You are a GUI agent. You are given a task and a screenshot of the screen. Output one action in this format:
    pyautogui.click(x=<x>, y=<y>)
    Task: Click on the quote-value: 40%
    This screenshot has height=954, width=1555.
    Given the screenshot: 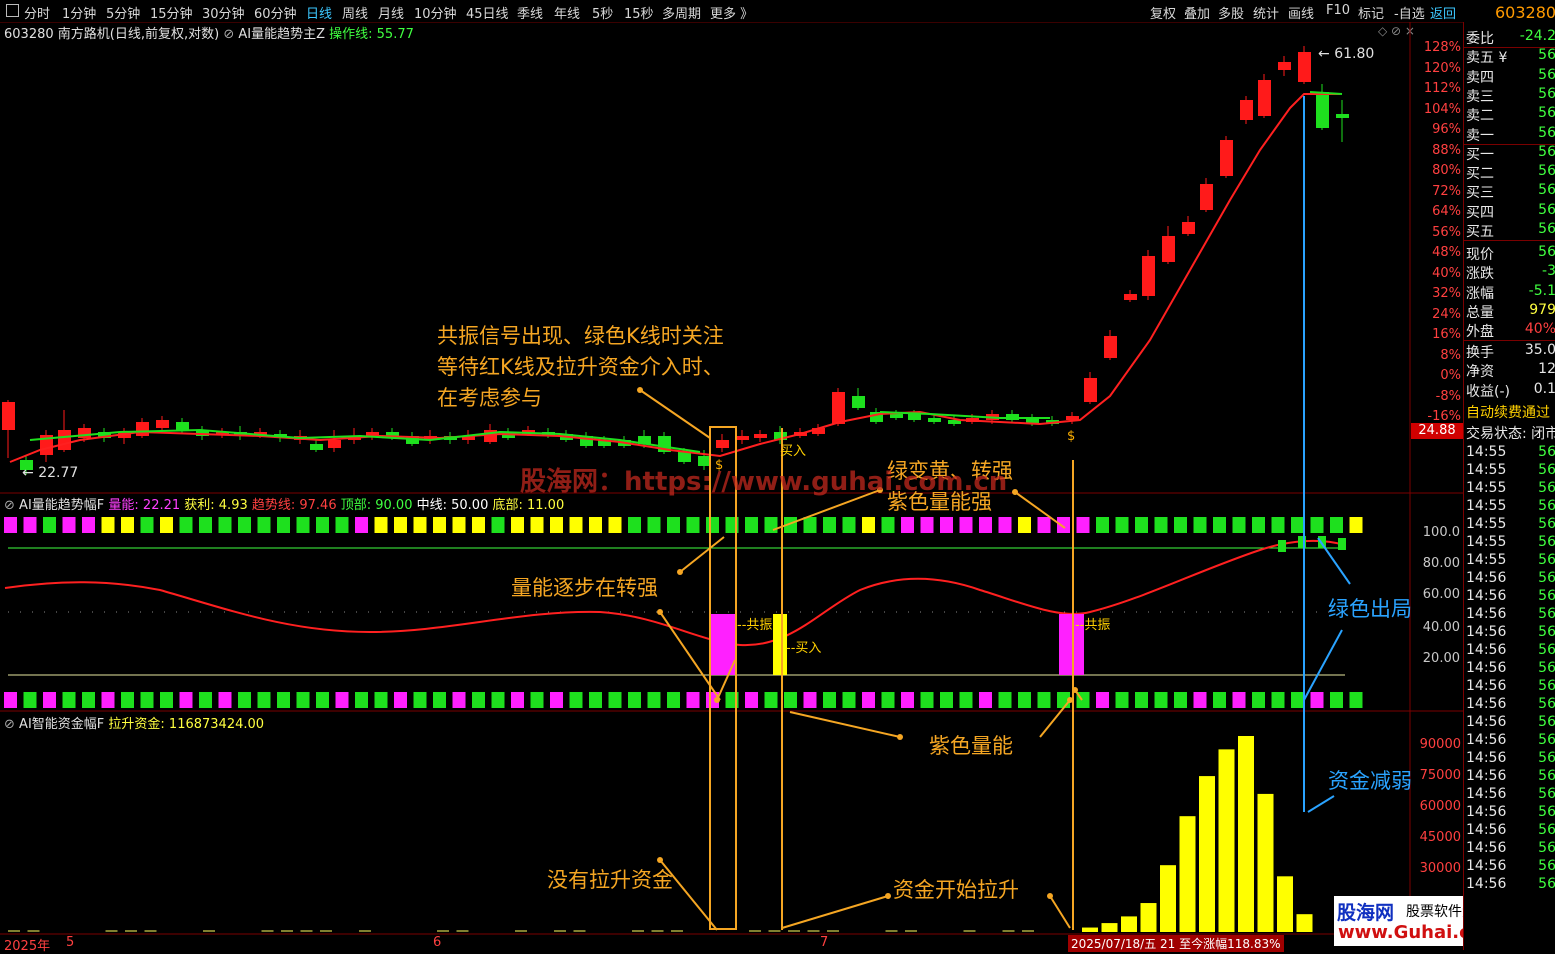 What is the action you would take?
    pyautogui.click(x=1540, y=329)
    